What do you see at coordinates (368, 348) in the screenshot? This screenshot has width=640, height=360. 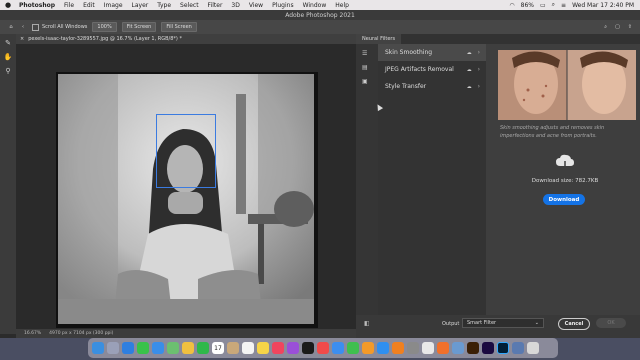 I see `dock-pages-icon` at bounding box center [368, 348].